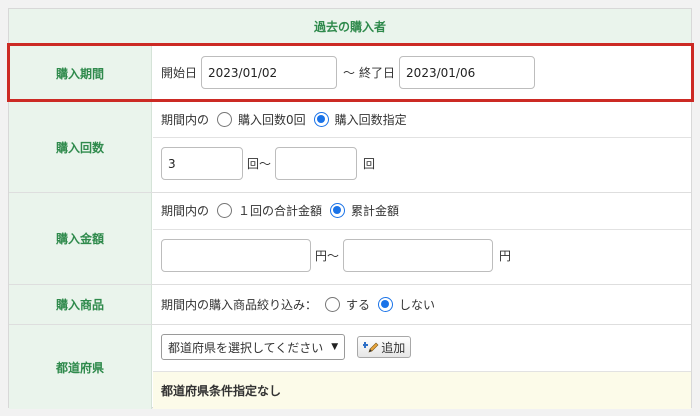 Image resolution: width=700 pixels, height=416 pixels. What do you see at coordinates (225, 119) in the screenshot?
I see `count-radio-zero` at bounding box center [225, 119].